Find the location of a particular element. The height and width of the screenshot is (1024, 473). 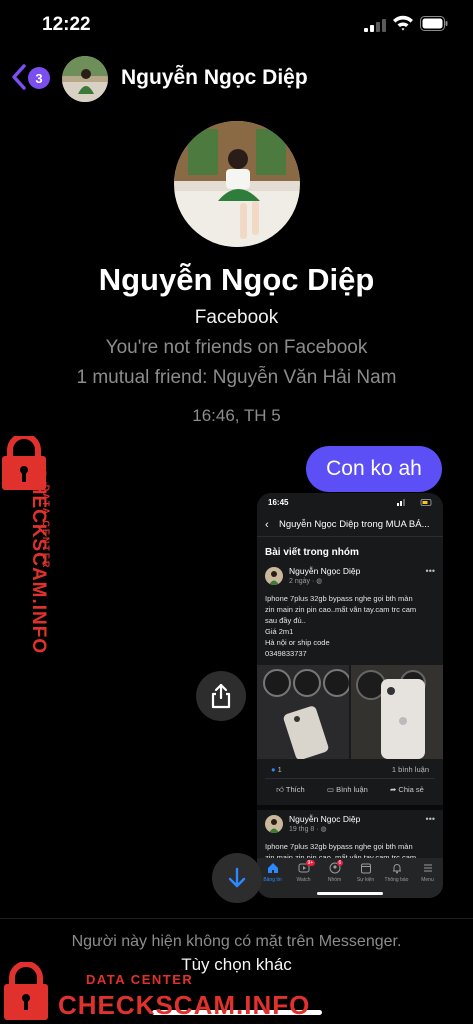

bell-icon is located at coordinates (396, 869).